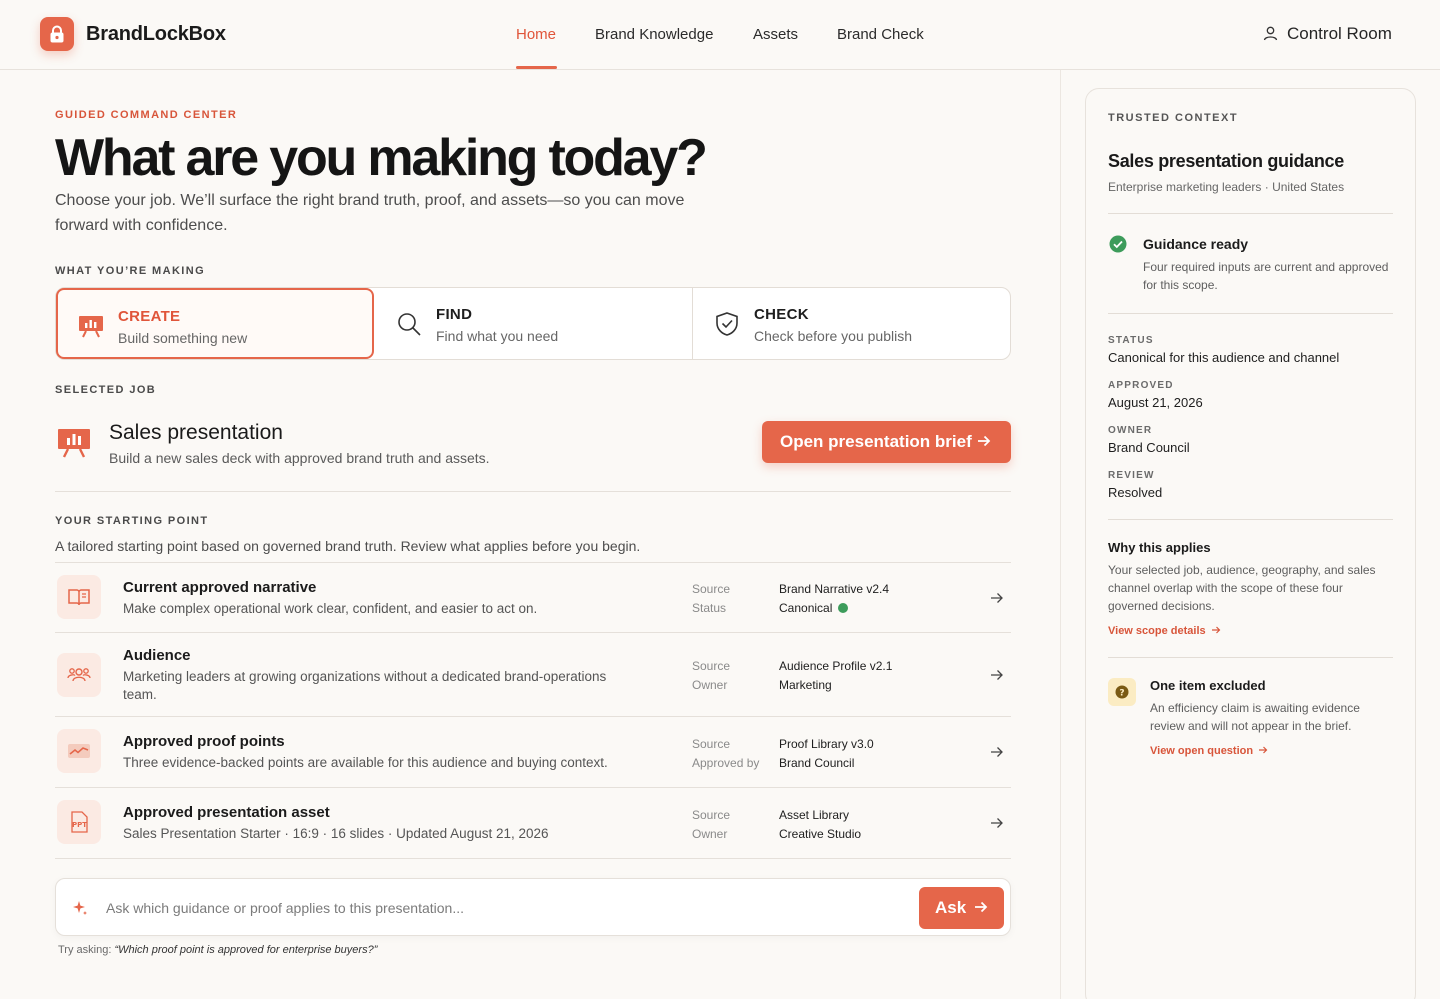  What do you see at coordinates (1173, 118) in the screenshot?
I see `panel-eyebrow: TRUSTED CONTEXT` at bounding box center [1173, 118].